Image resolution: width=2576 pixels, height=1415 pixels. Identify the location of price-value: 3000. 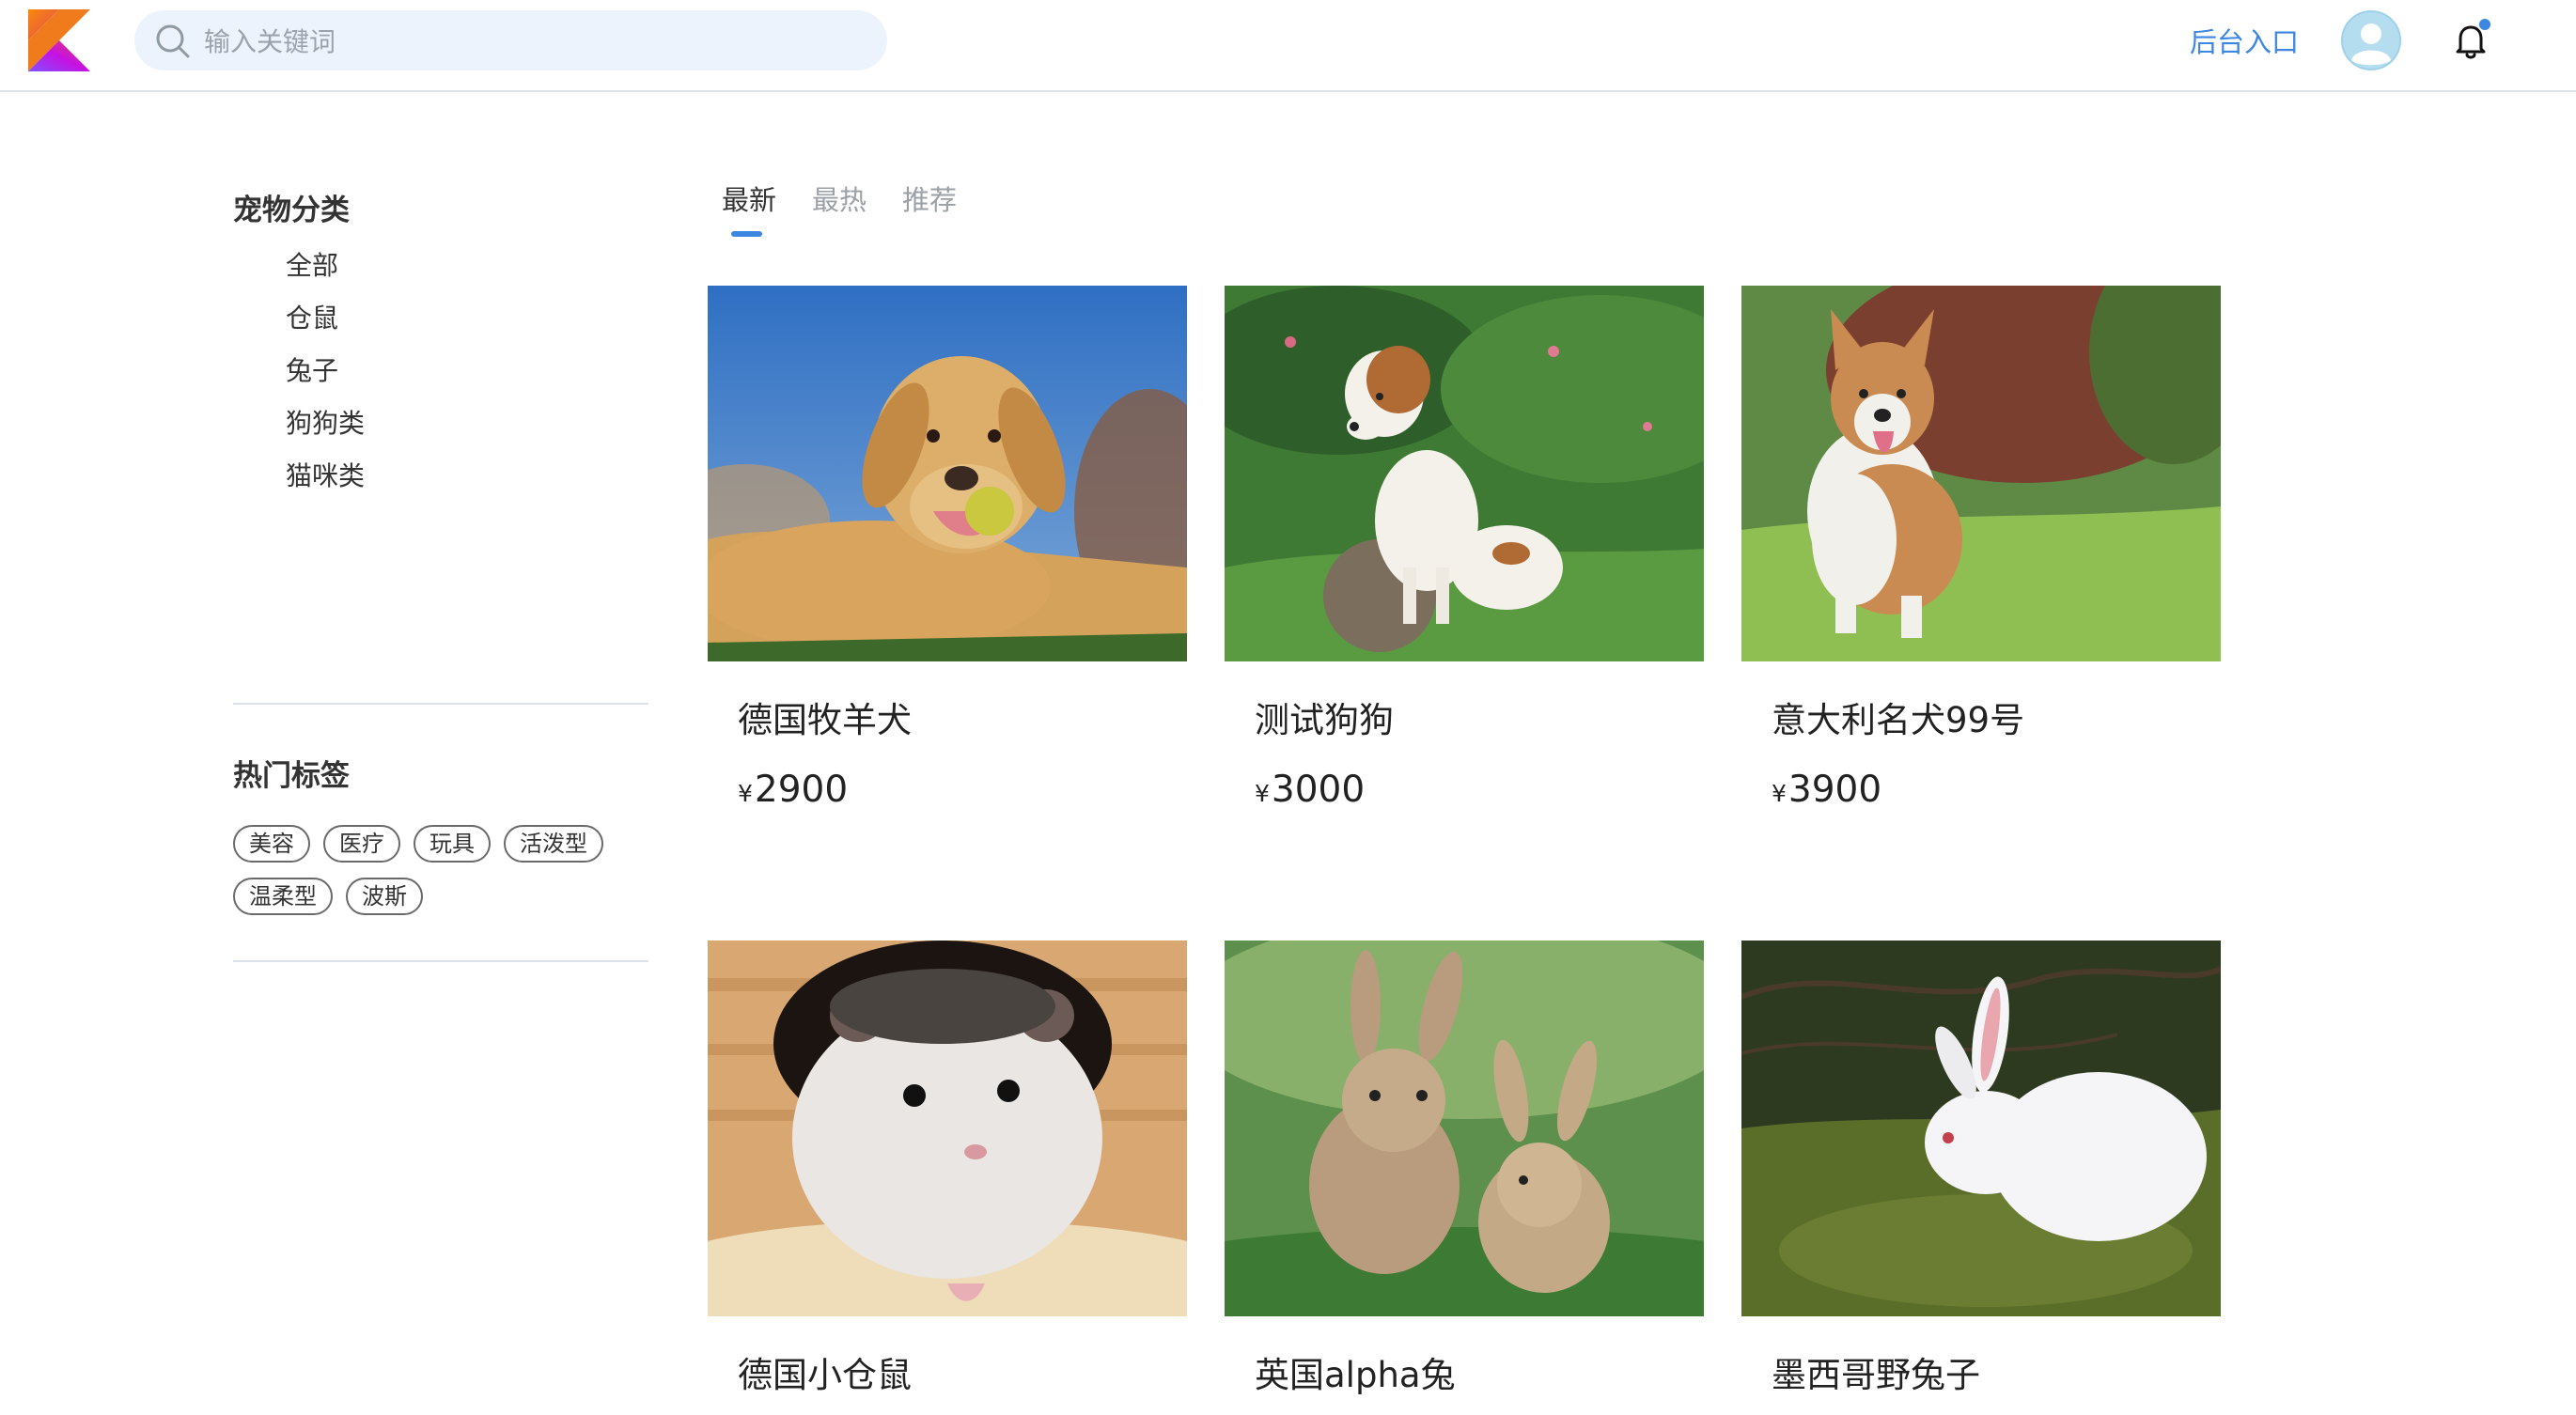
(1318, 790).